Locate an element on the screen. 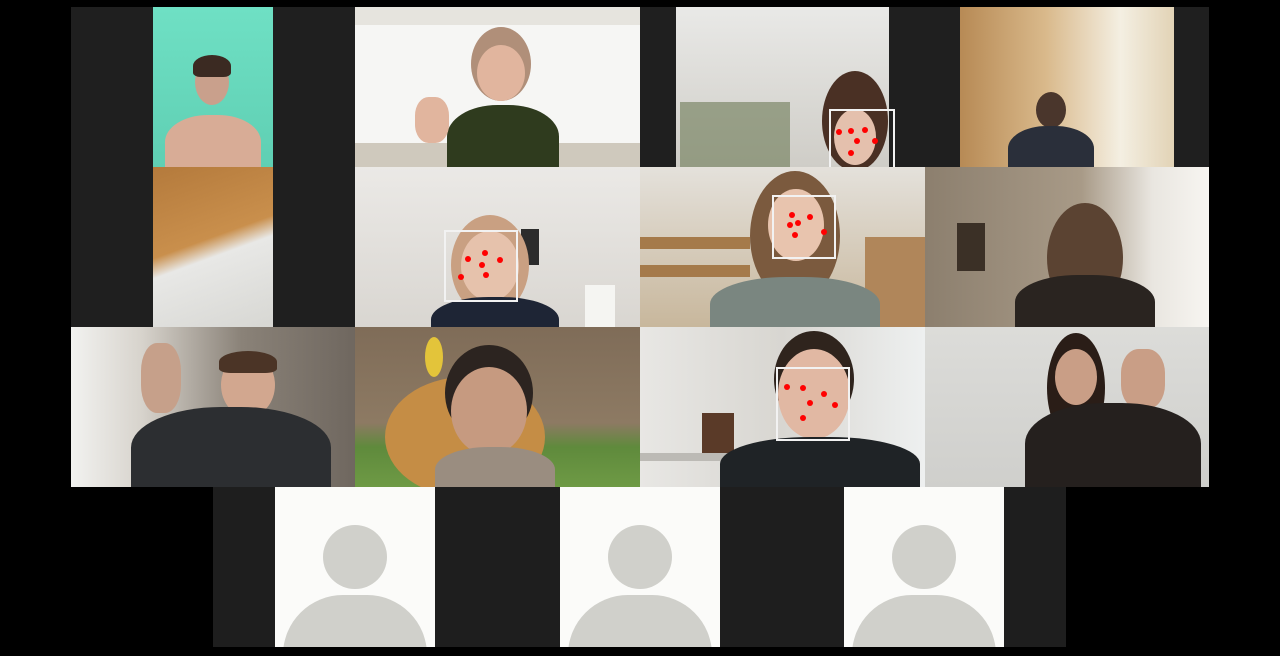 Image resolution: width=1280 pixels, height=656 pixels. video-tile-r4c3 is located at coordinates (924, 567).